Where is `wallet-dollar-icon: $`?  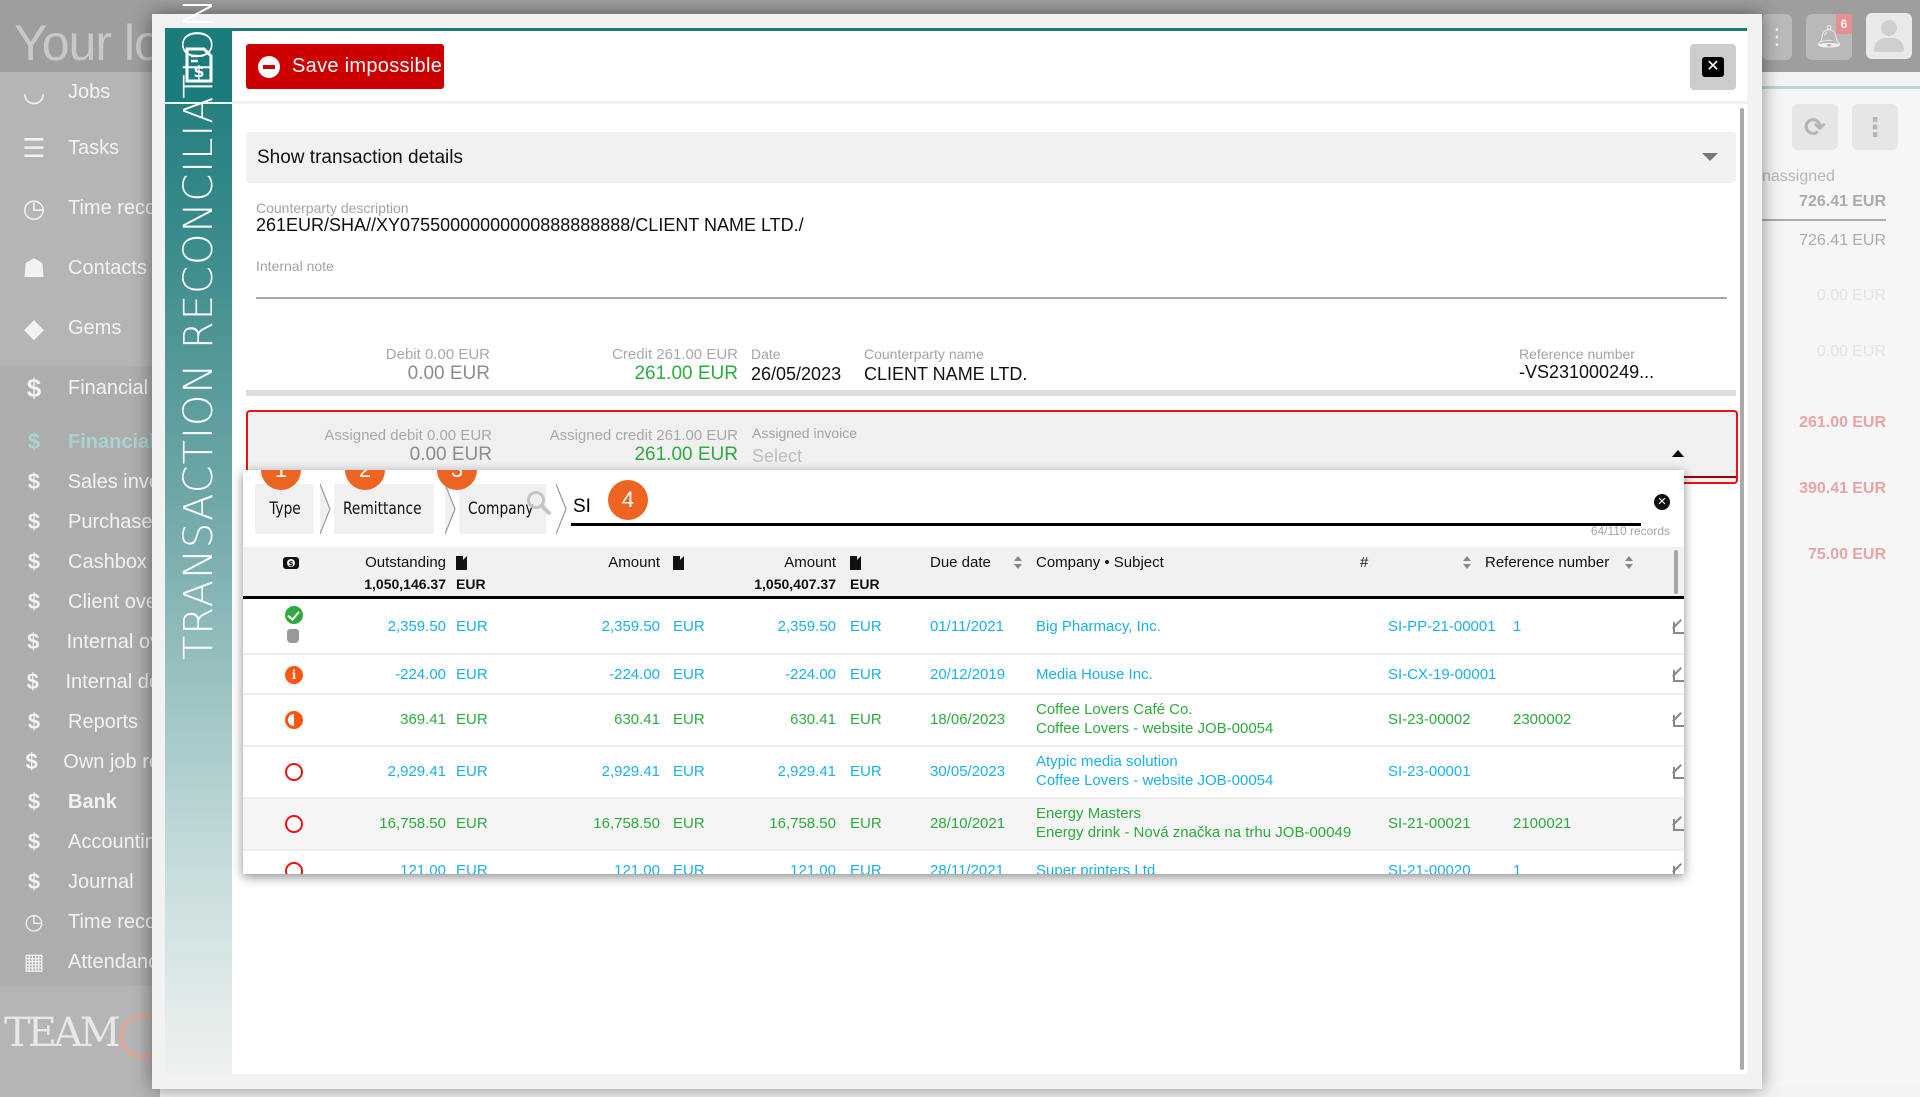 wallet-dollar-icon: $ is located at coordinates (291, 563).